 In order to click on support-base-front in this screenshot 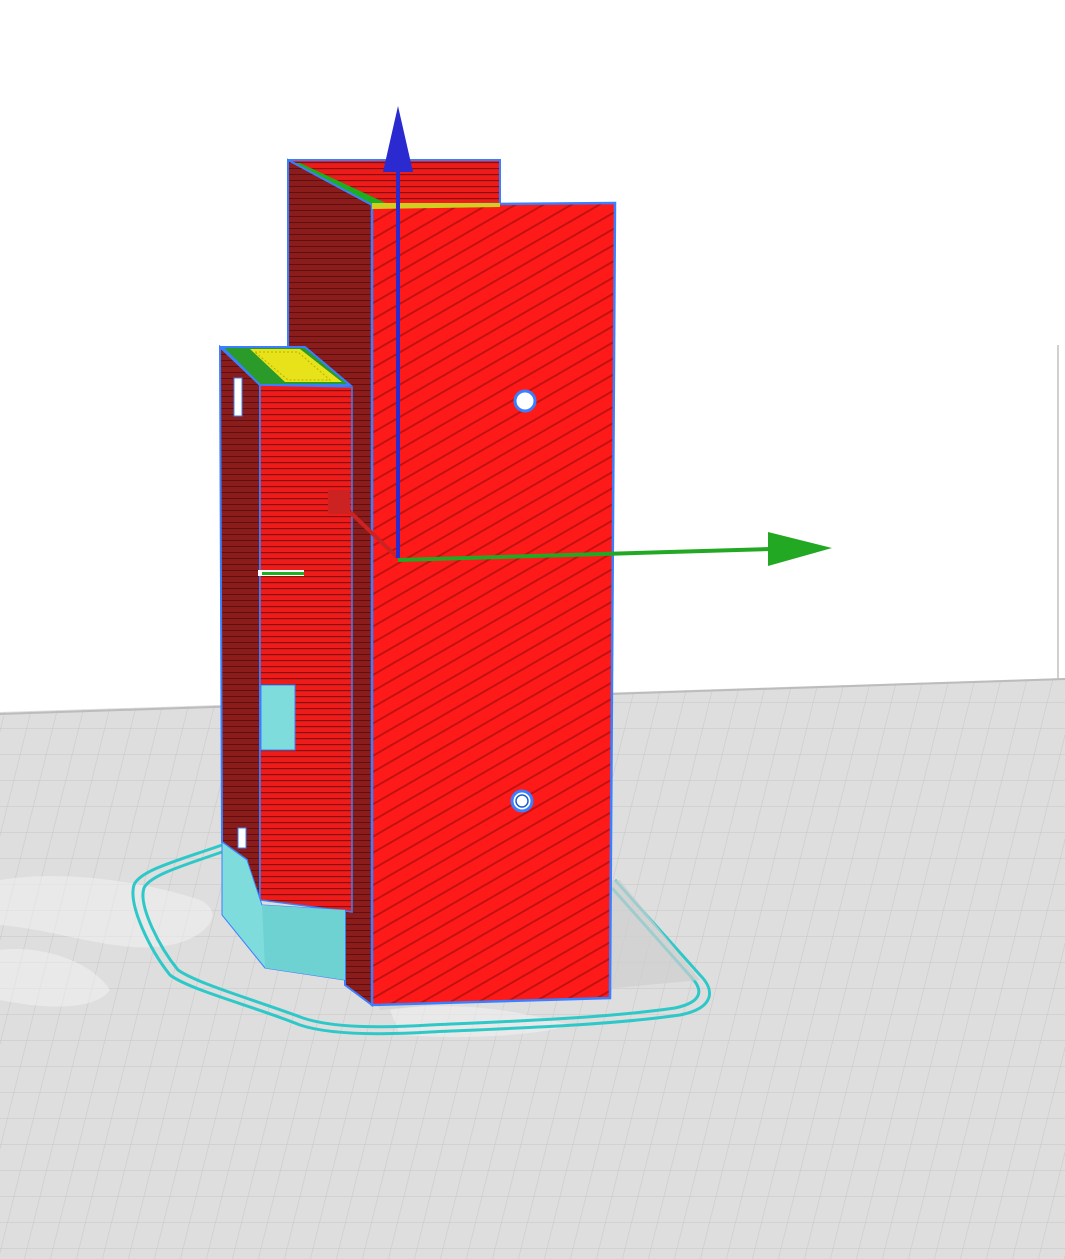, I will do `click(303, 942)`.